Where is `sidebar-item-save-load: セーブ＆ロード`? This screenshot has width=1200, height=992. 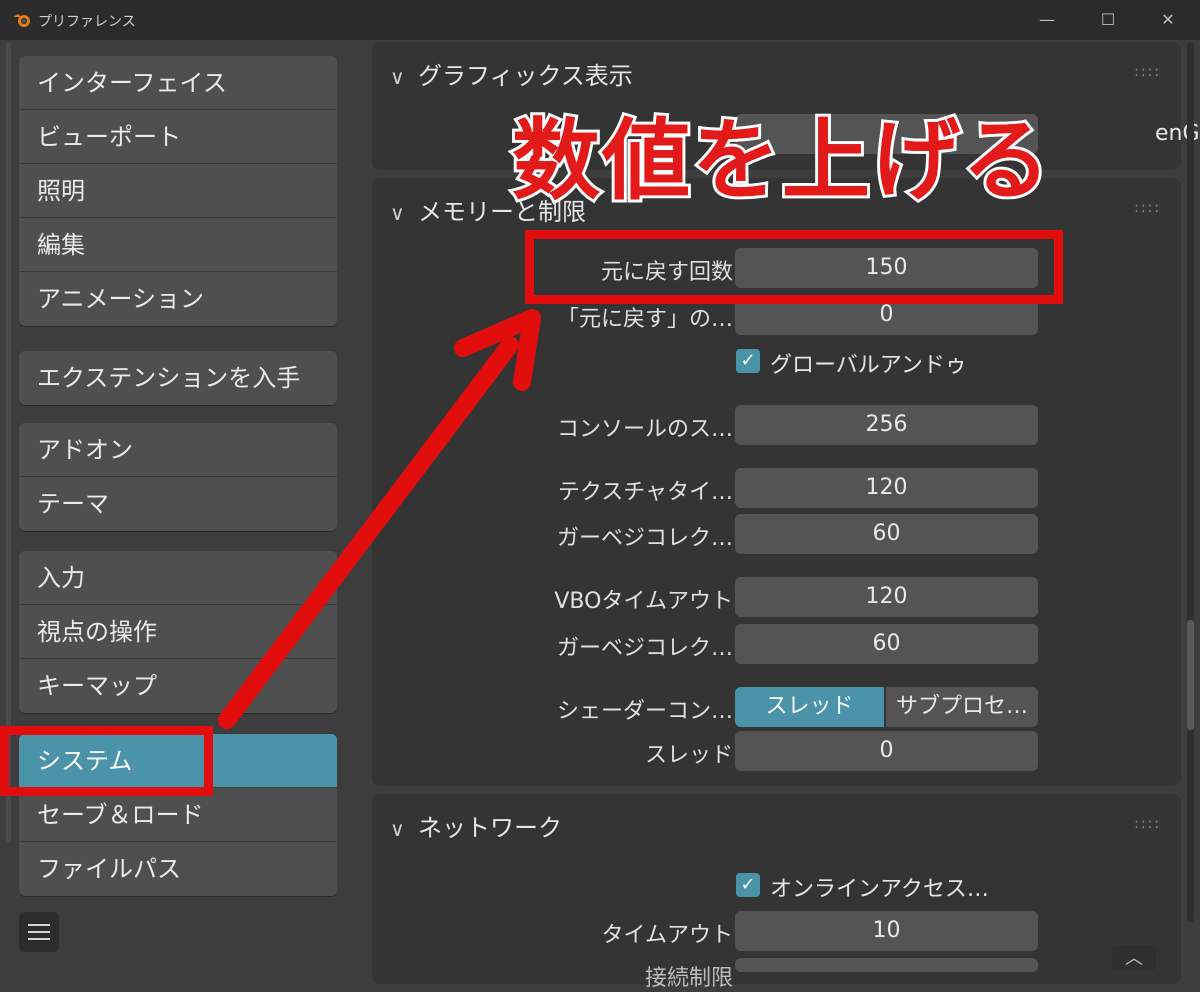 sidebar-item-save-load: セーブ＆ロード is located at coordinates (178, 815).